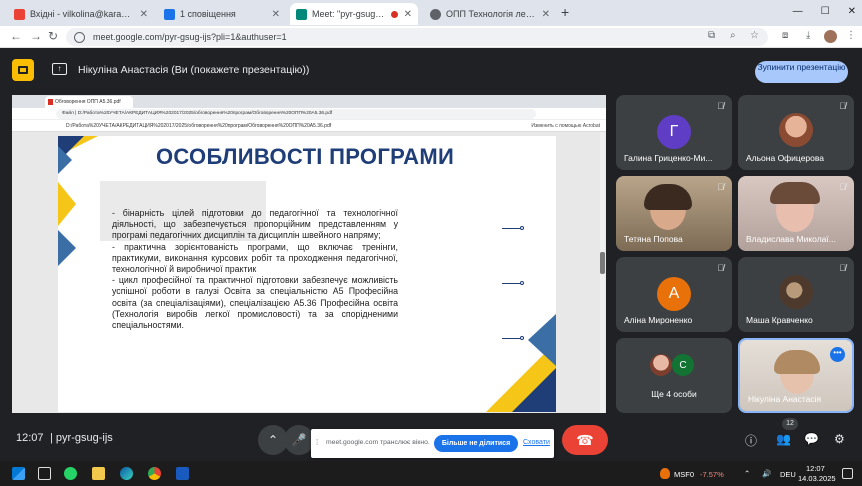 This screenshot has width=862, height=486. I want to click on menu-icon: ⋮, so click(851, 35).